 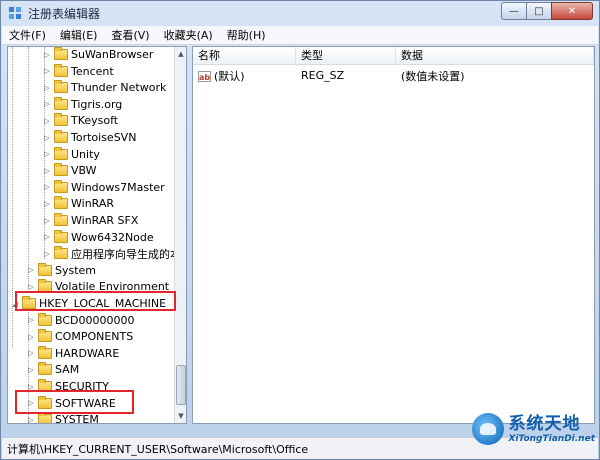 What do you see at coordinates (111, 253) in the screenshot?
I see `tree-item: ▷ 应用程序向导生成的本` at bounding box center [111, 253].